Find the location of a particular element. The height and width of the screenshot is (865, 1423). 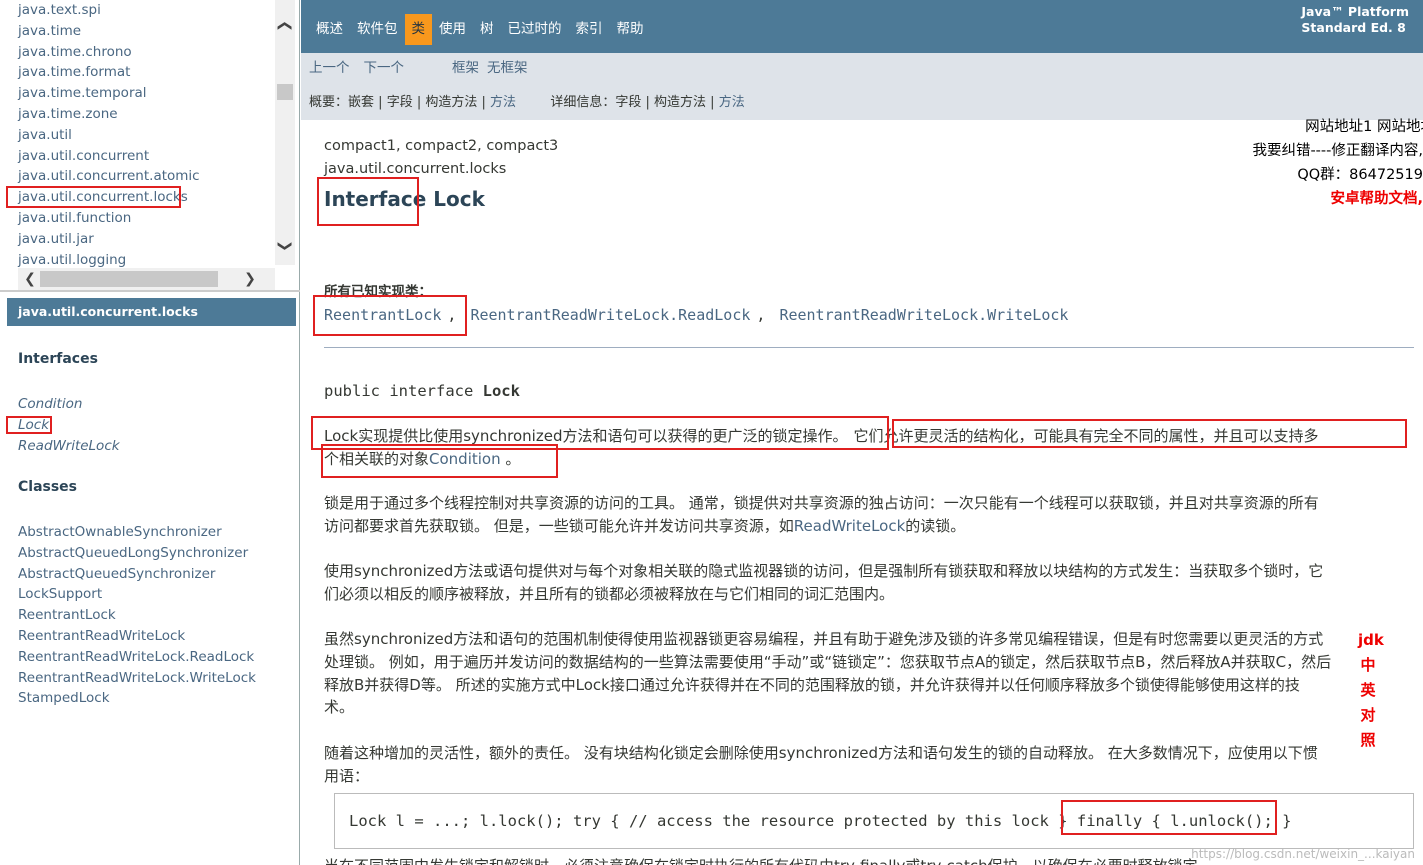

implementing-class-link: ReentrantReadWriteLock.ReadLock is located at coordinates (610, 315).